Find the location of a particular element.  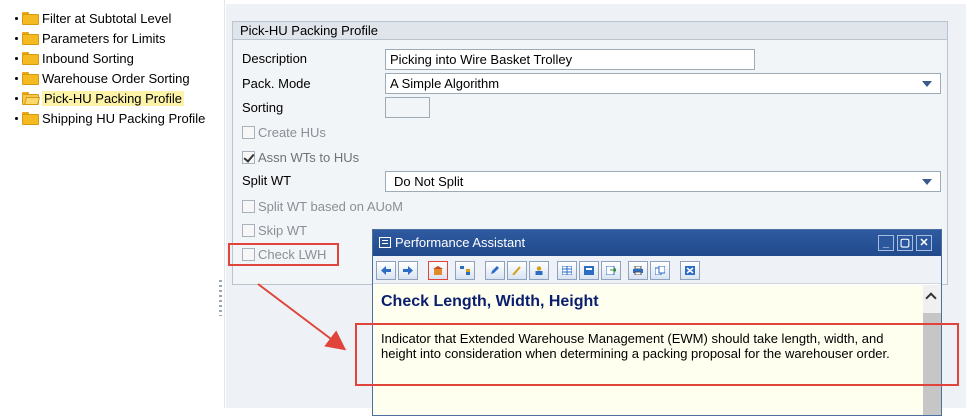

table-button is located at coordinates (567, 270).